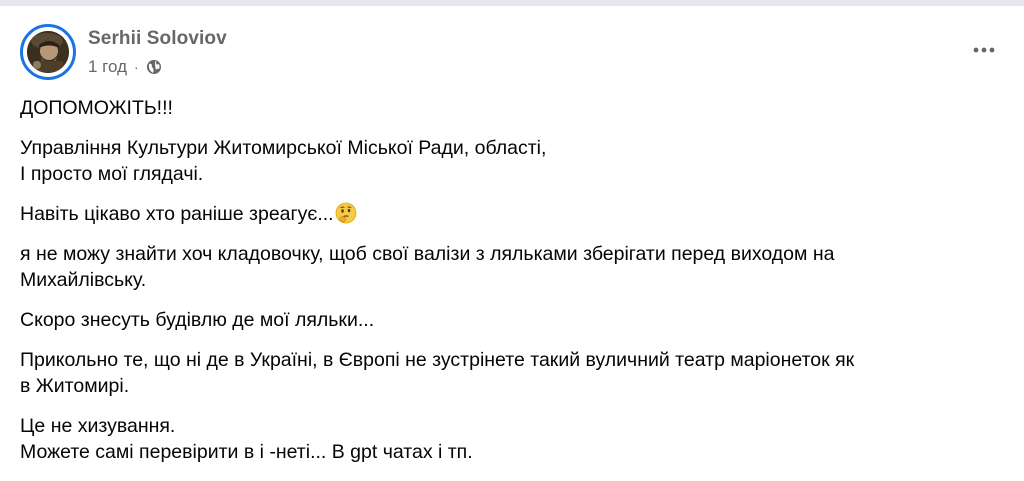  Describe the element at coordinates (98, 426) in the screenshot. I see `post-text-line: Це не хизування.` at that location.